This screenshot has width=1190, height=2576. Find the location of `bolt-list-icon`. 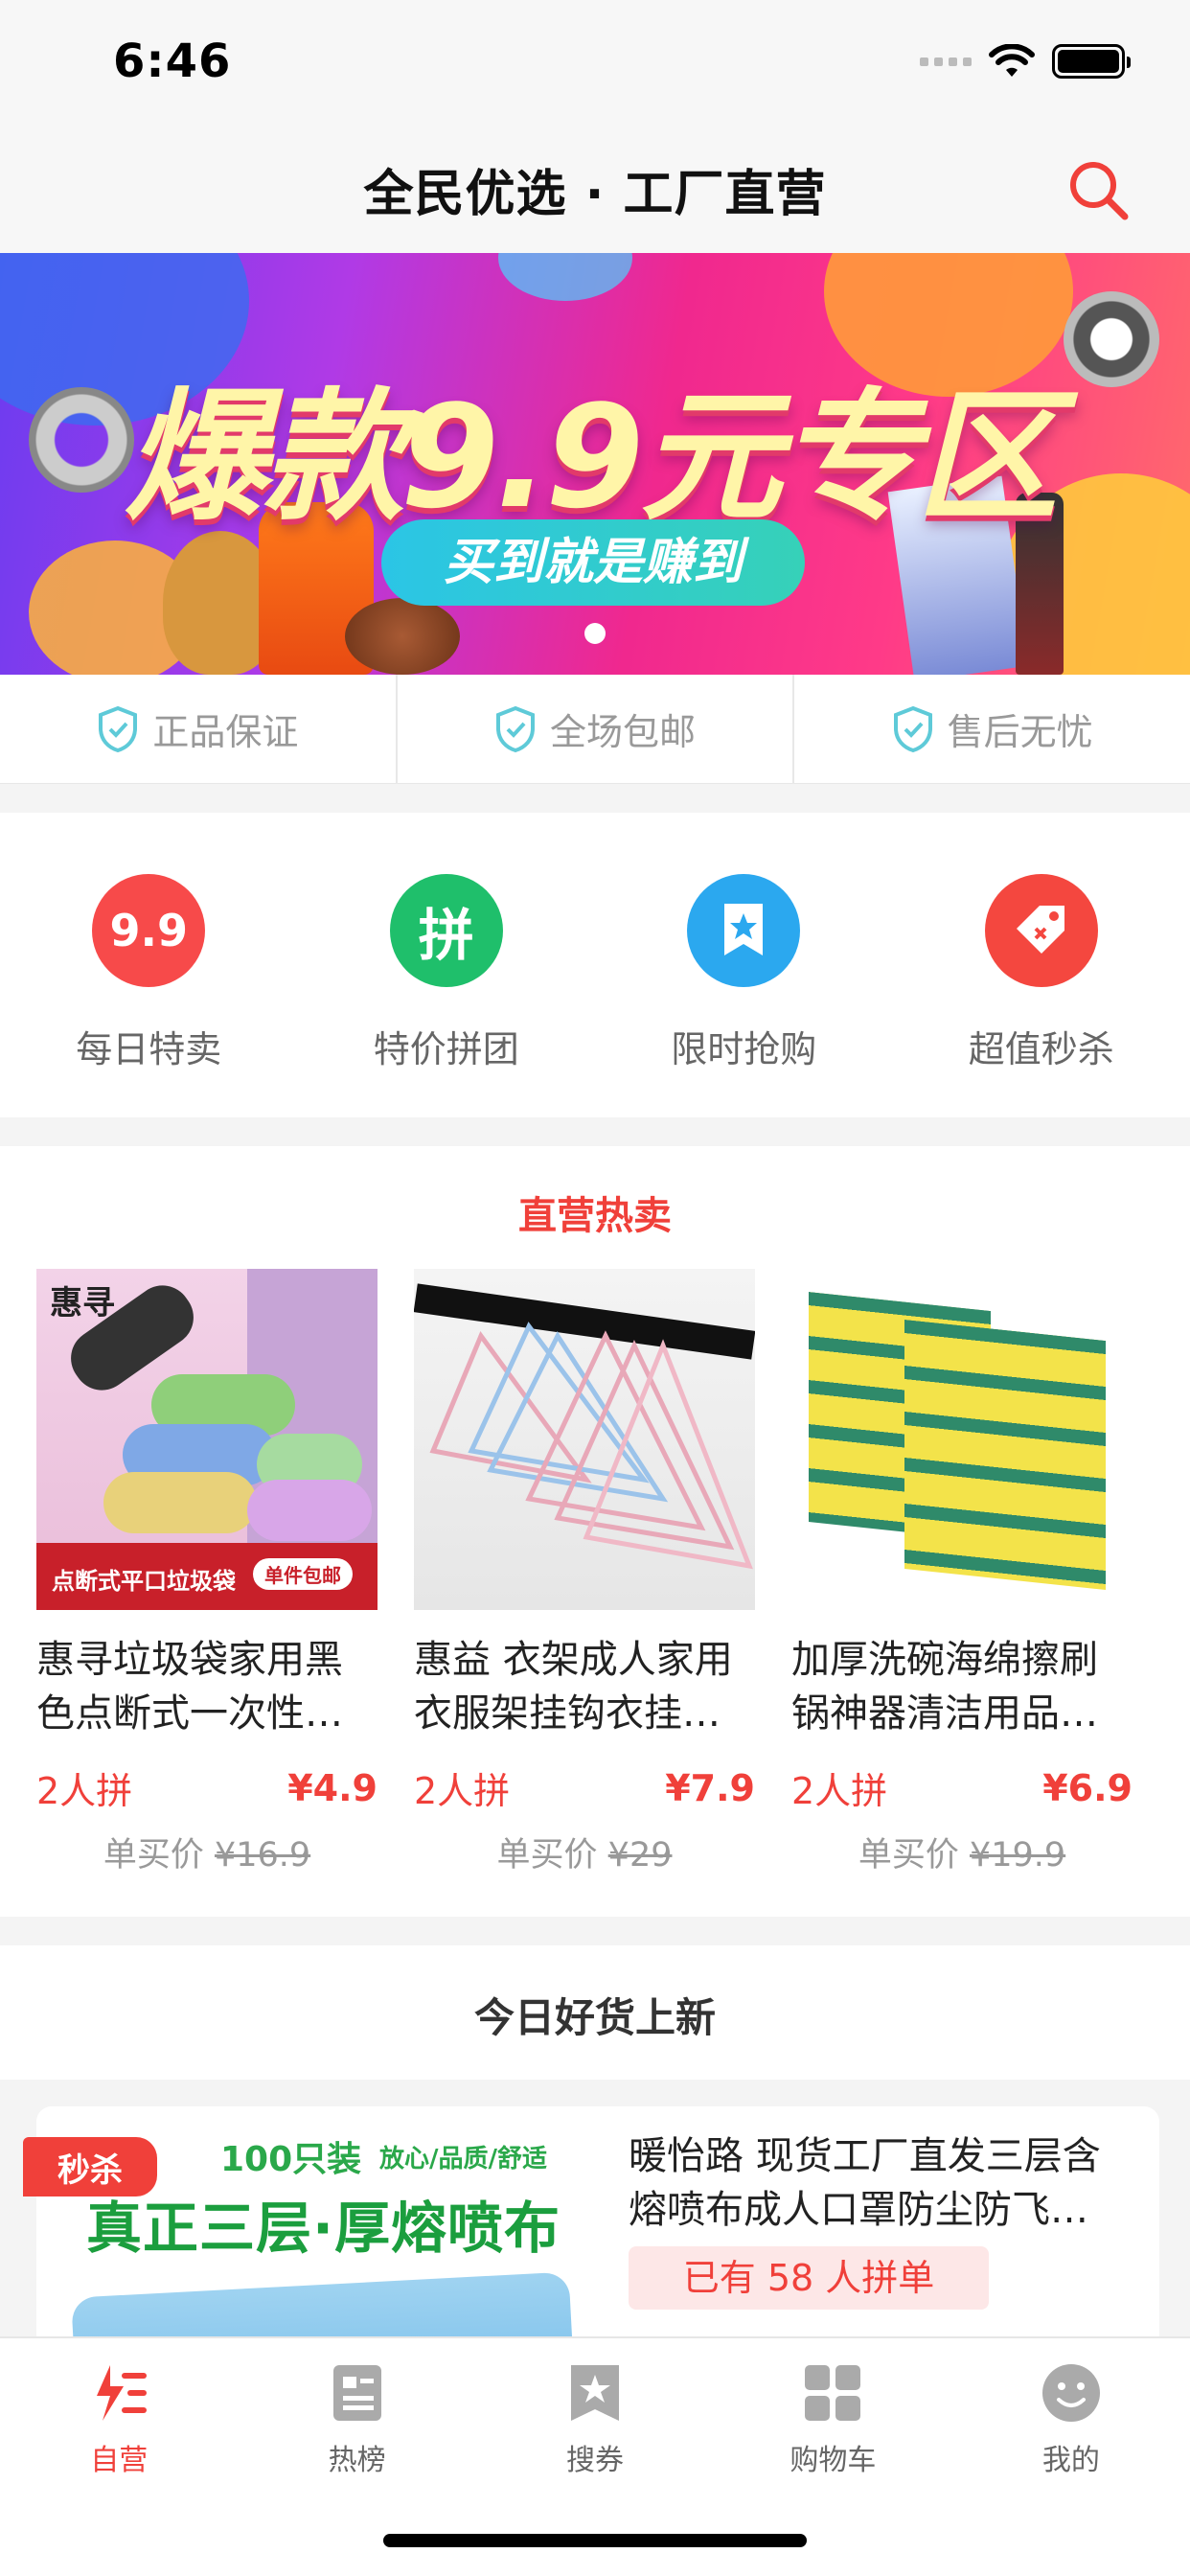

bolt-list-icon is located at coordinates (123, 2393).